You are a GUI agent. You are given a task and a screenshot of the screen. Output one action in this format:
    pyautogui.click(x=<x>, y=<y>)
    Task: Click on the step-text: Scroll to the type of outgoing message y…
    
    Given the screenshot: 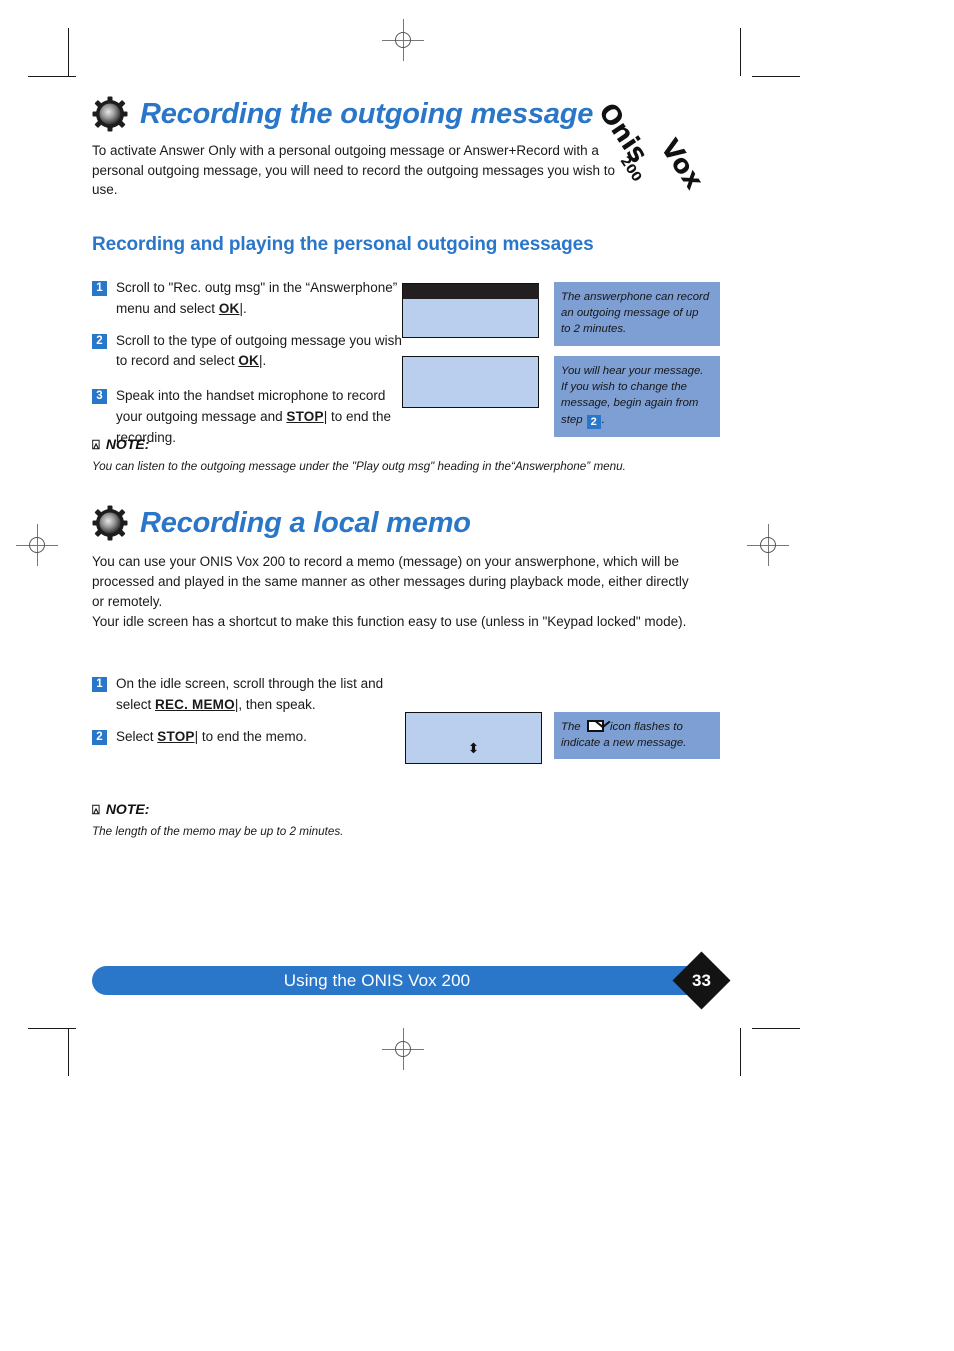 What is the action you would take?
    pyautogui.click(x=259, y=350)
    